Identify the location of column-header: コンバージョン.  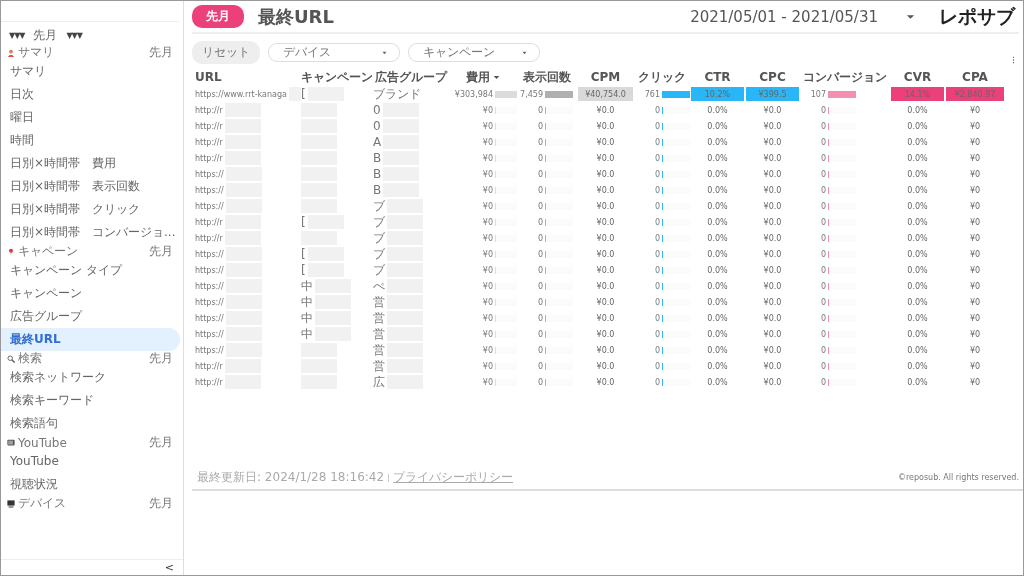
(845, 77).